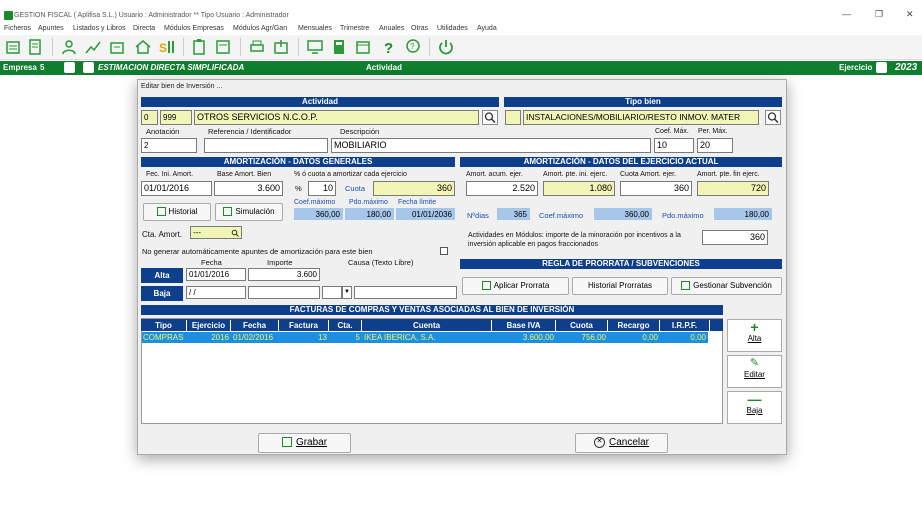 The image size is (922, 524). Describe the element at coordinates (754, 407) in the screenshot. I see `baja-button: — Baja` at that location.